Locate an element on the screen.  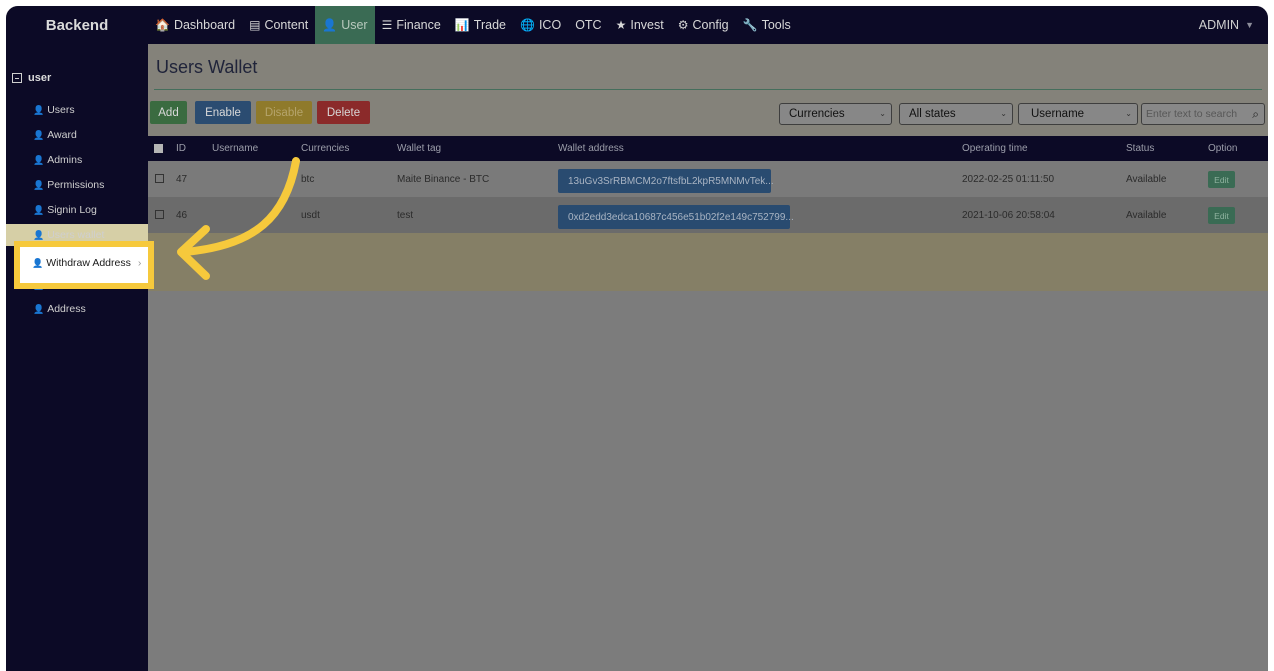
annotation-arrow is located at coordinates (238, 218).